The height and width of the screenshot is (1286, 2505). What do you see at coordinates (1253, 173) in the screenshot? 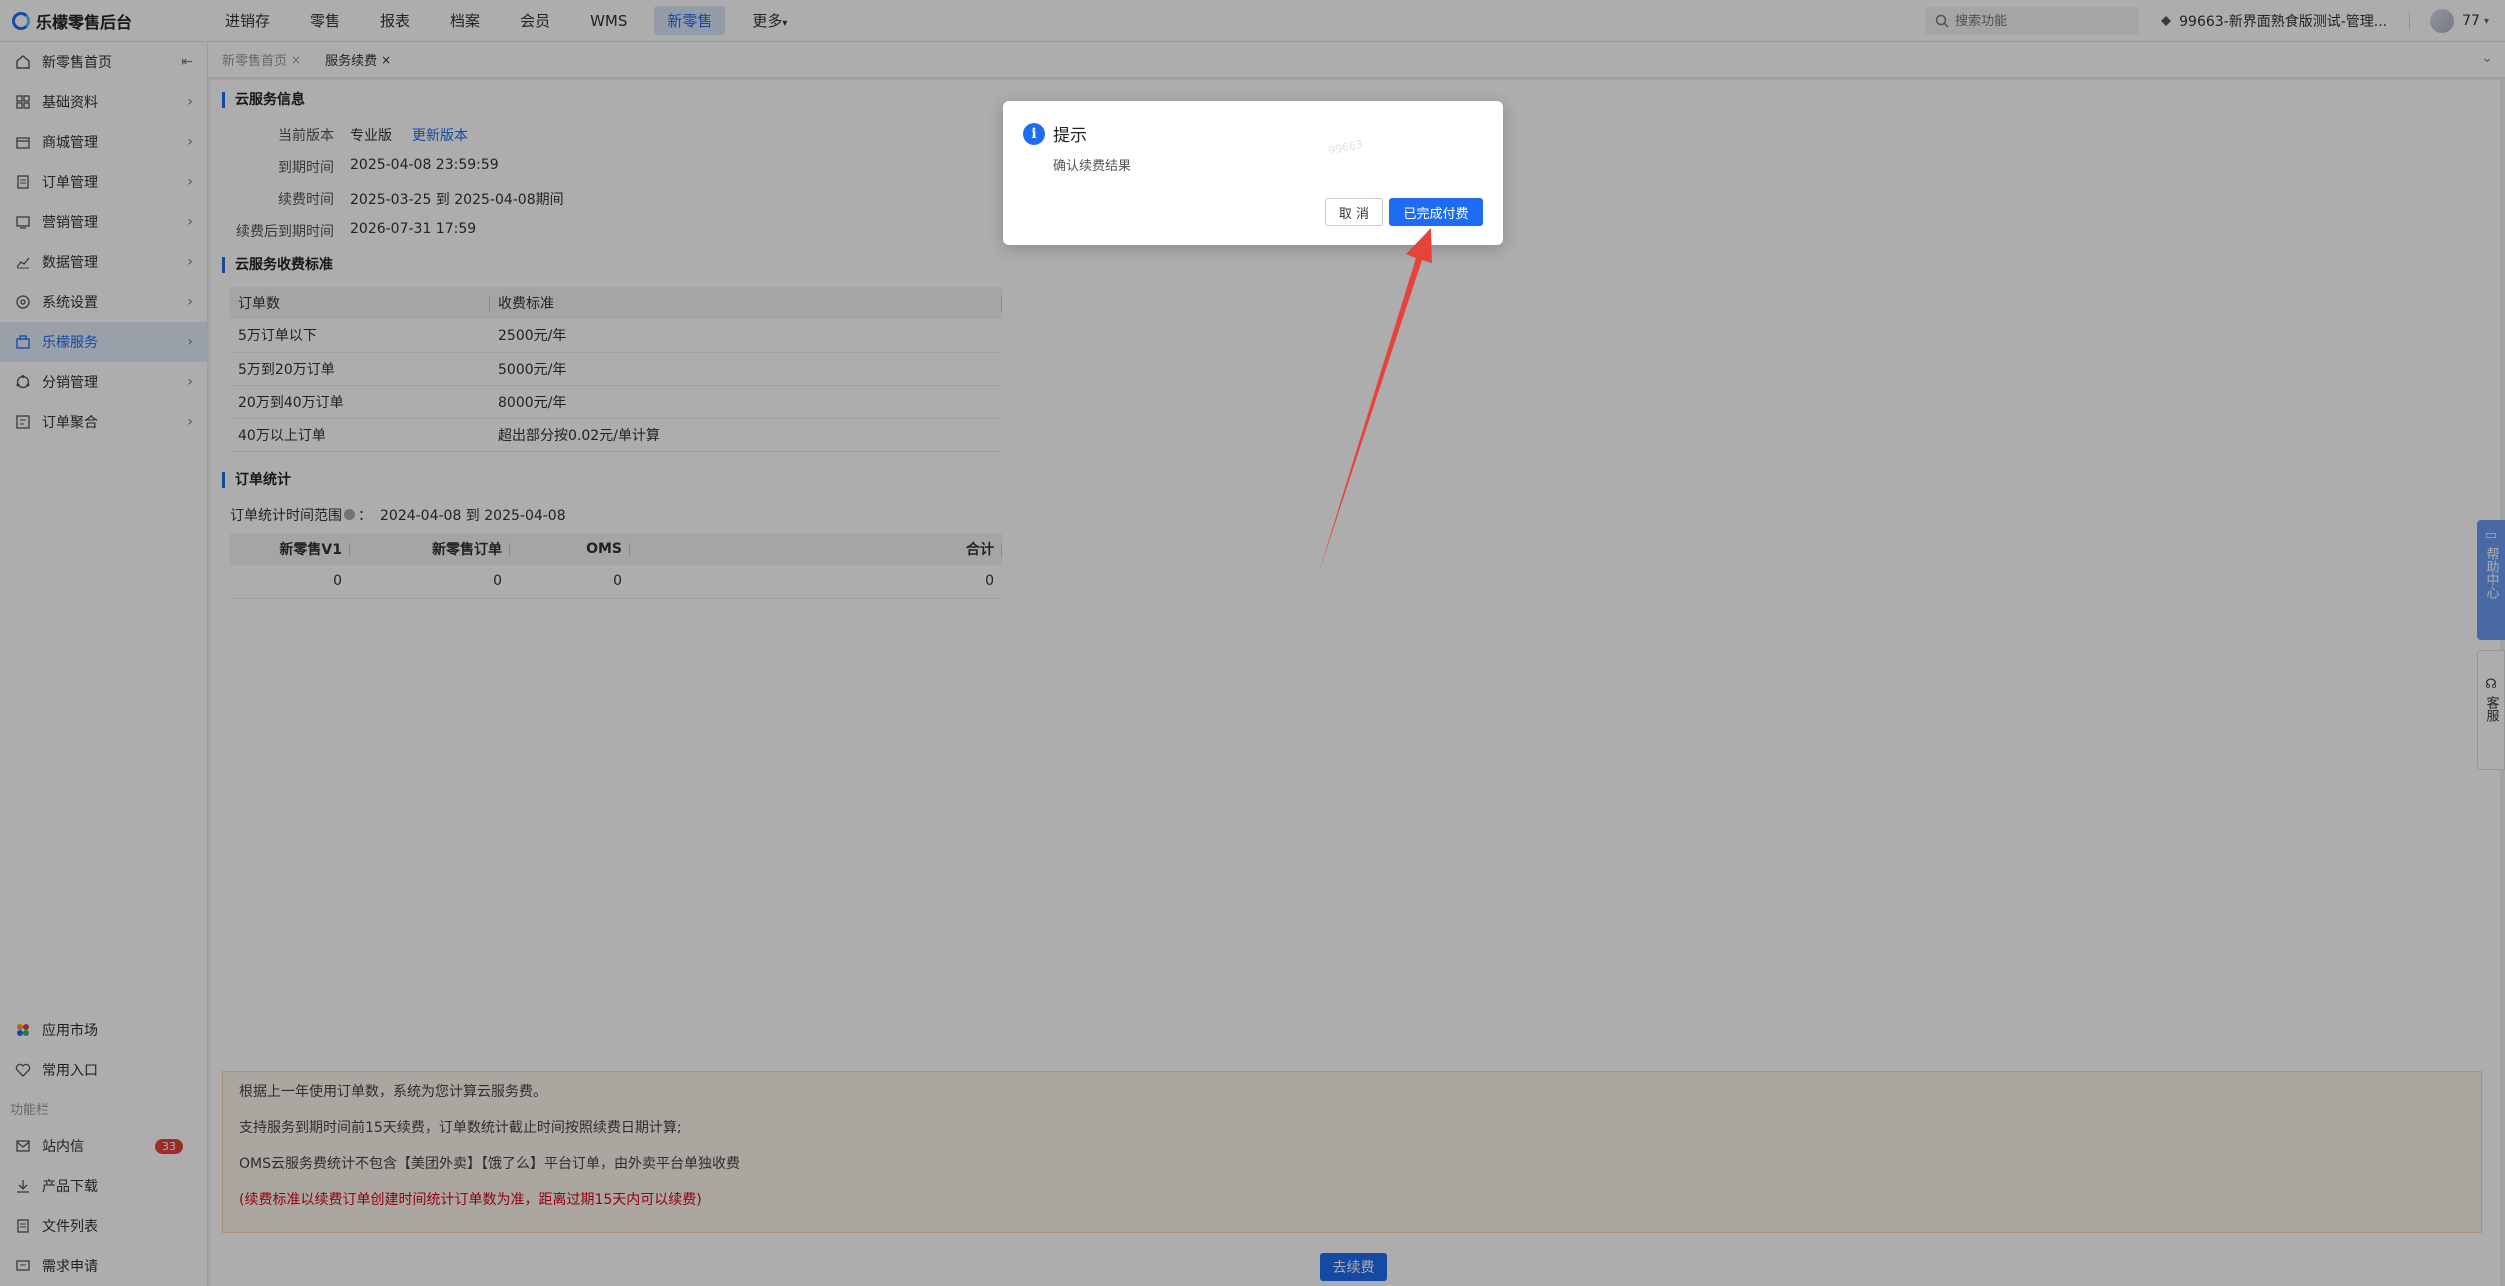
I see `confirm-dialog: i 提示 确认续费结果 99663 取 消 已完成付费` at bounding box center [1253, 173].